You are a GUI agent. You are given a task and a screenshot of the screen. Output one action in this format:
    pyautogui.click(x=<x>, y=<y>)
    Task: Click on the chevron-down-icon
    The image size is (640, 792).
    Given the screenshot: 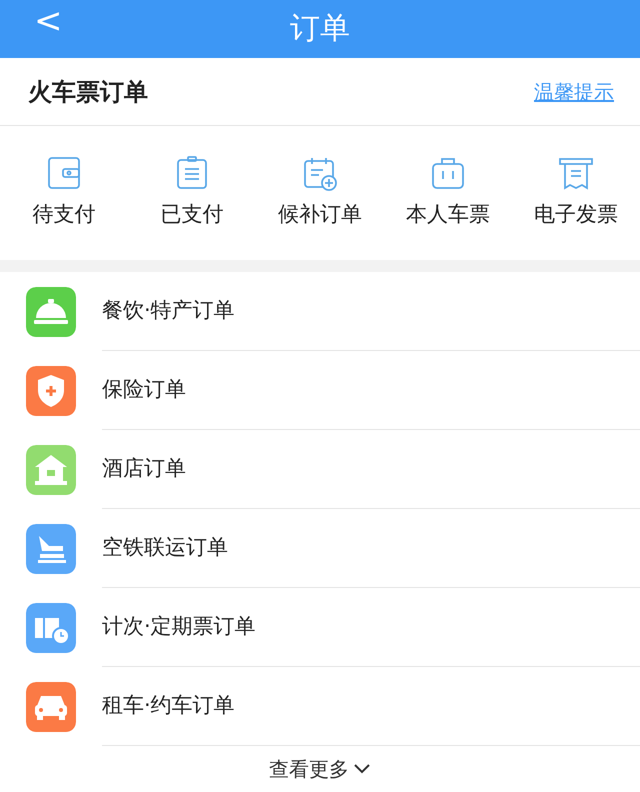 What is the action you would take?
    pyautogui.click(x=362, y=769)
    